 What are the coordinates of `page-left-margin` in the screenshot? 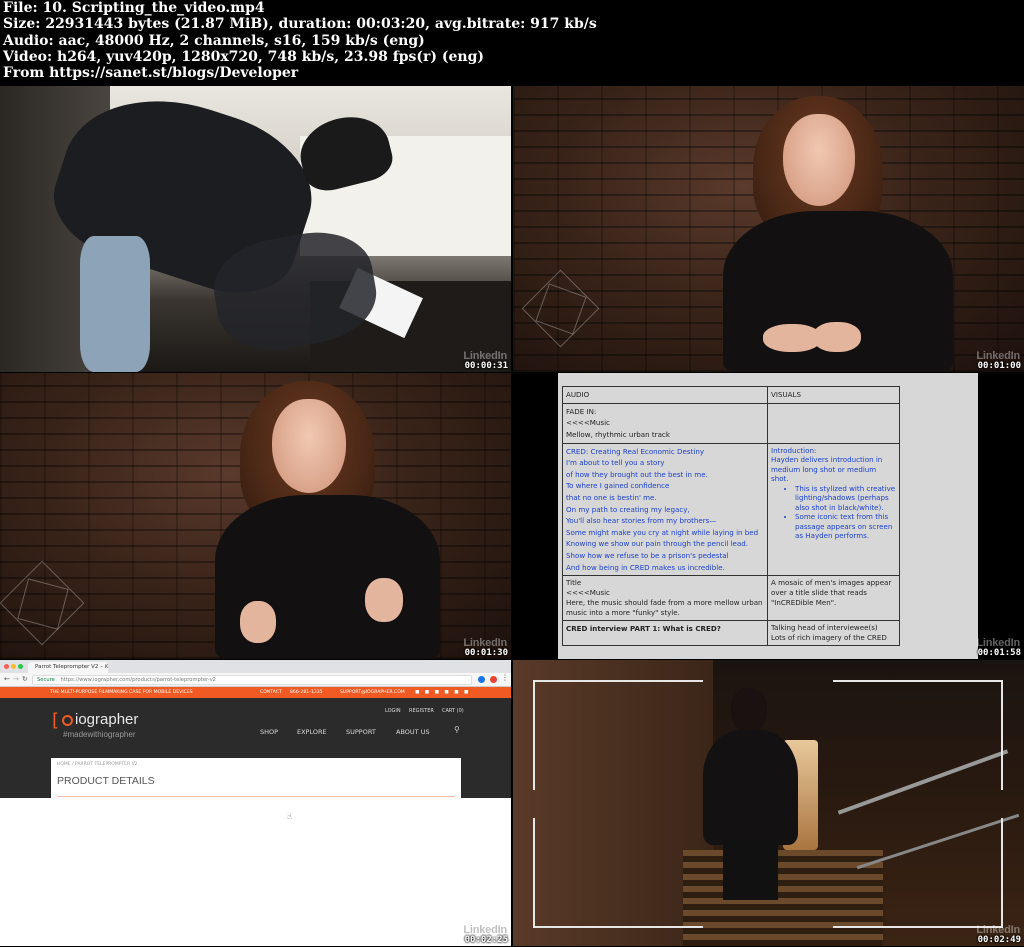 It's located at (535, 516).